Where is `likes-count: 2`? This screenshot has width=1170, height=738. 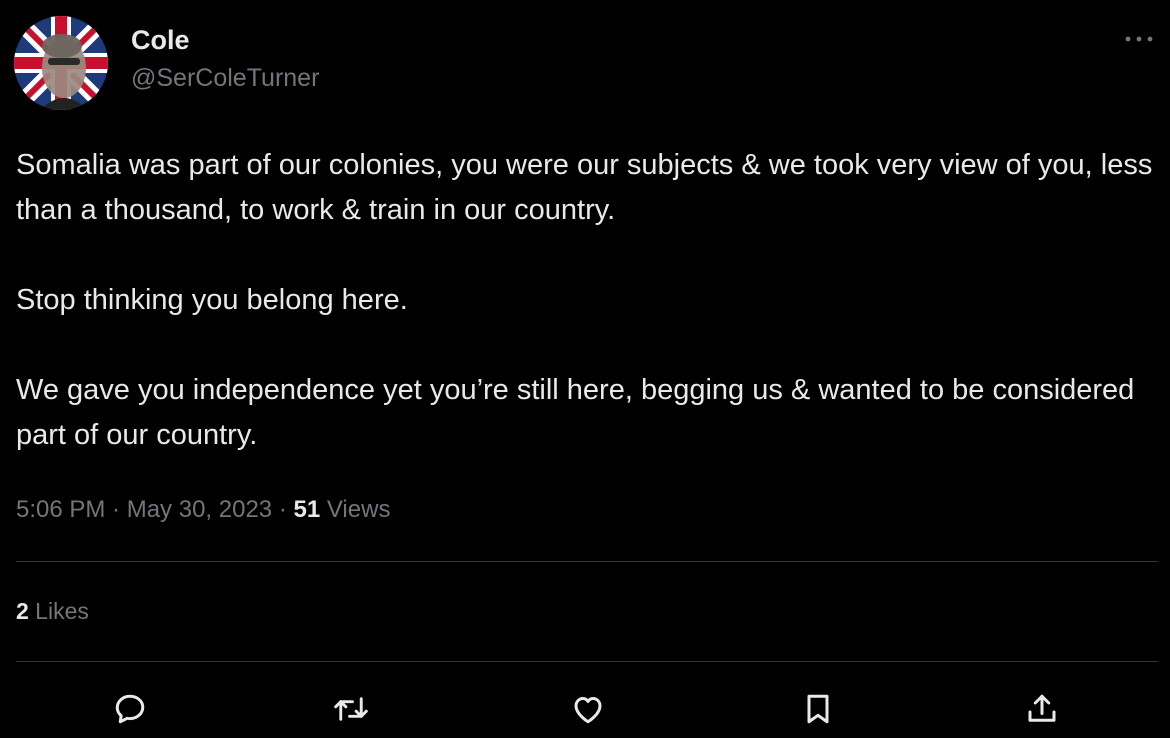
likes-count: 2 is located at coordinates (22, 611).